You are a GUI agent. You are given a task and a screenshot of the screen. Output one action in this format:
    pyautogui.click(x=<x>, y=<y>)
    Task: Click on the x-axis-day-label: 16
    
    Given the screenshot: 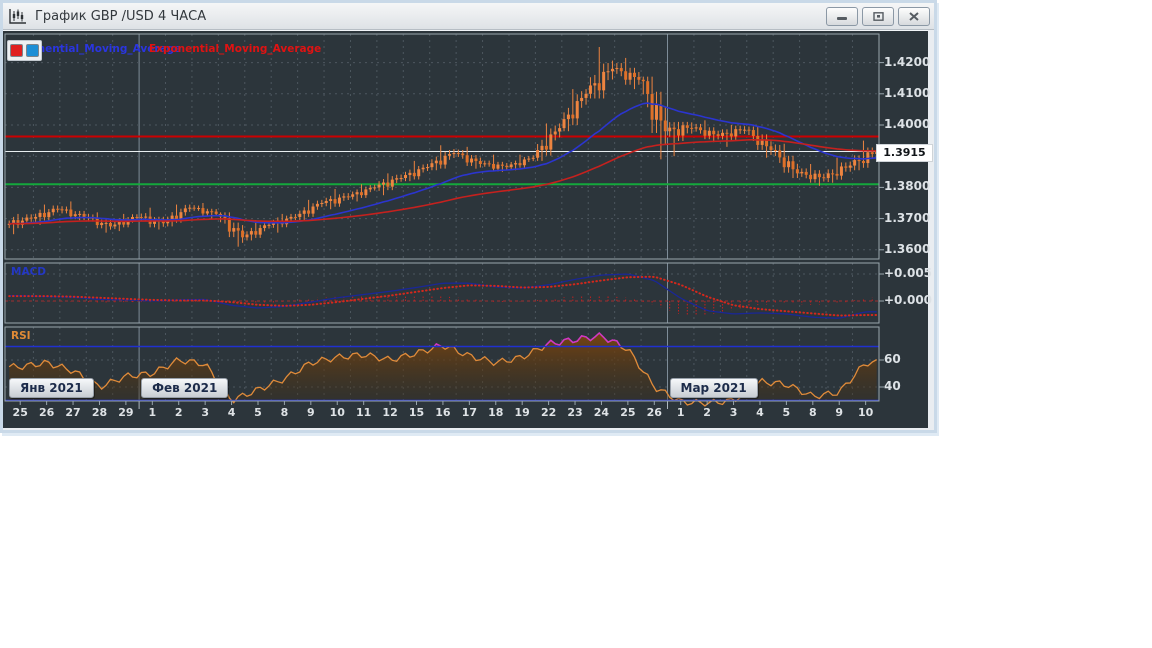 What is the action you would take?
    pyautogui.click(x=443, y=412)
    